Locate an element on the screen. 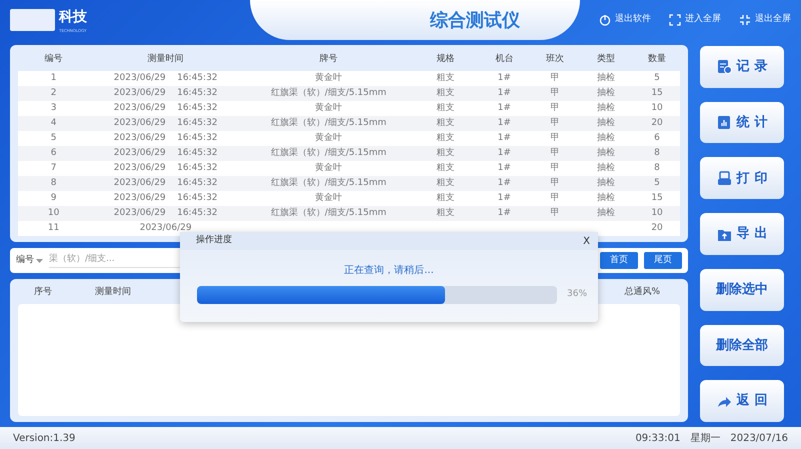  side-button: 记 录 is located at coordinates (742, 67).